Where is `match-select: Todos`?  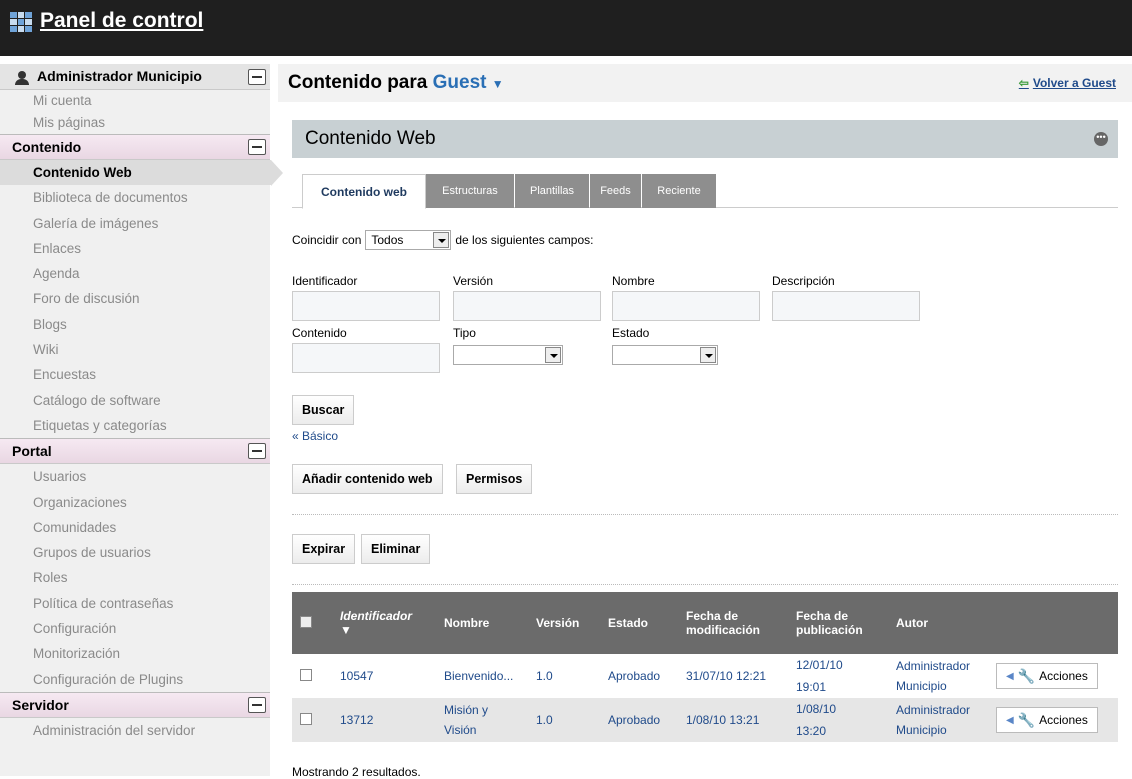 match-select: Todos is located at coordinates (408, 240).